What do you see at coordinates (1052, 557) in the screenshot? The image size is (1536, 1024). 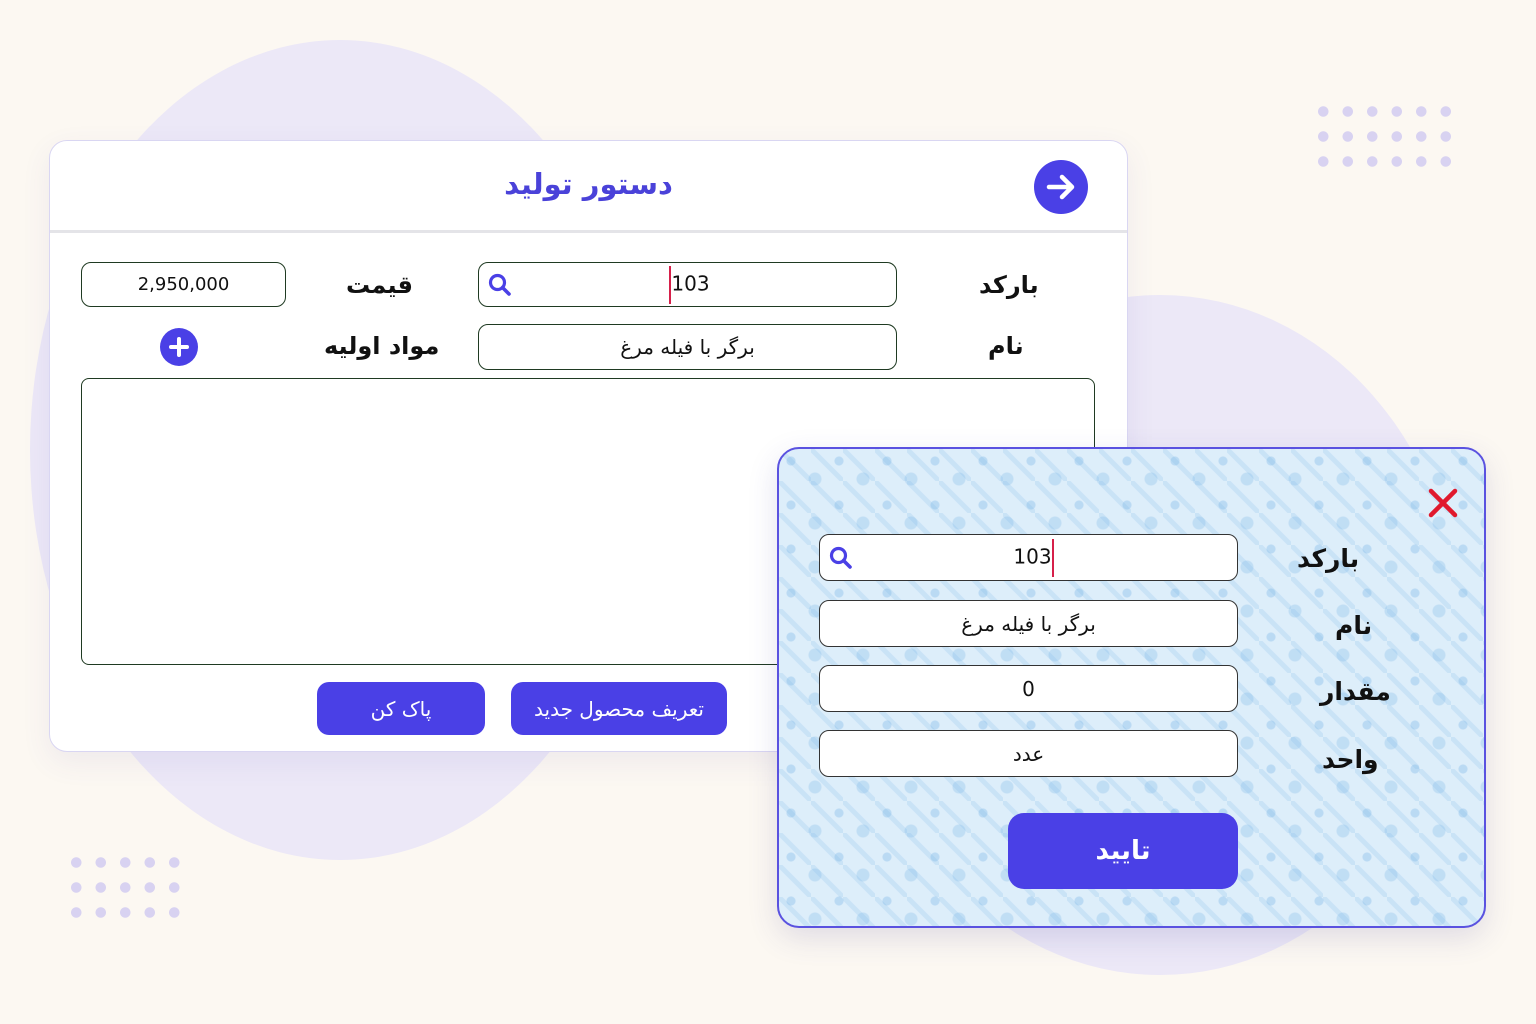 I see `text-caret` at bounding box center [1052, 557].